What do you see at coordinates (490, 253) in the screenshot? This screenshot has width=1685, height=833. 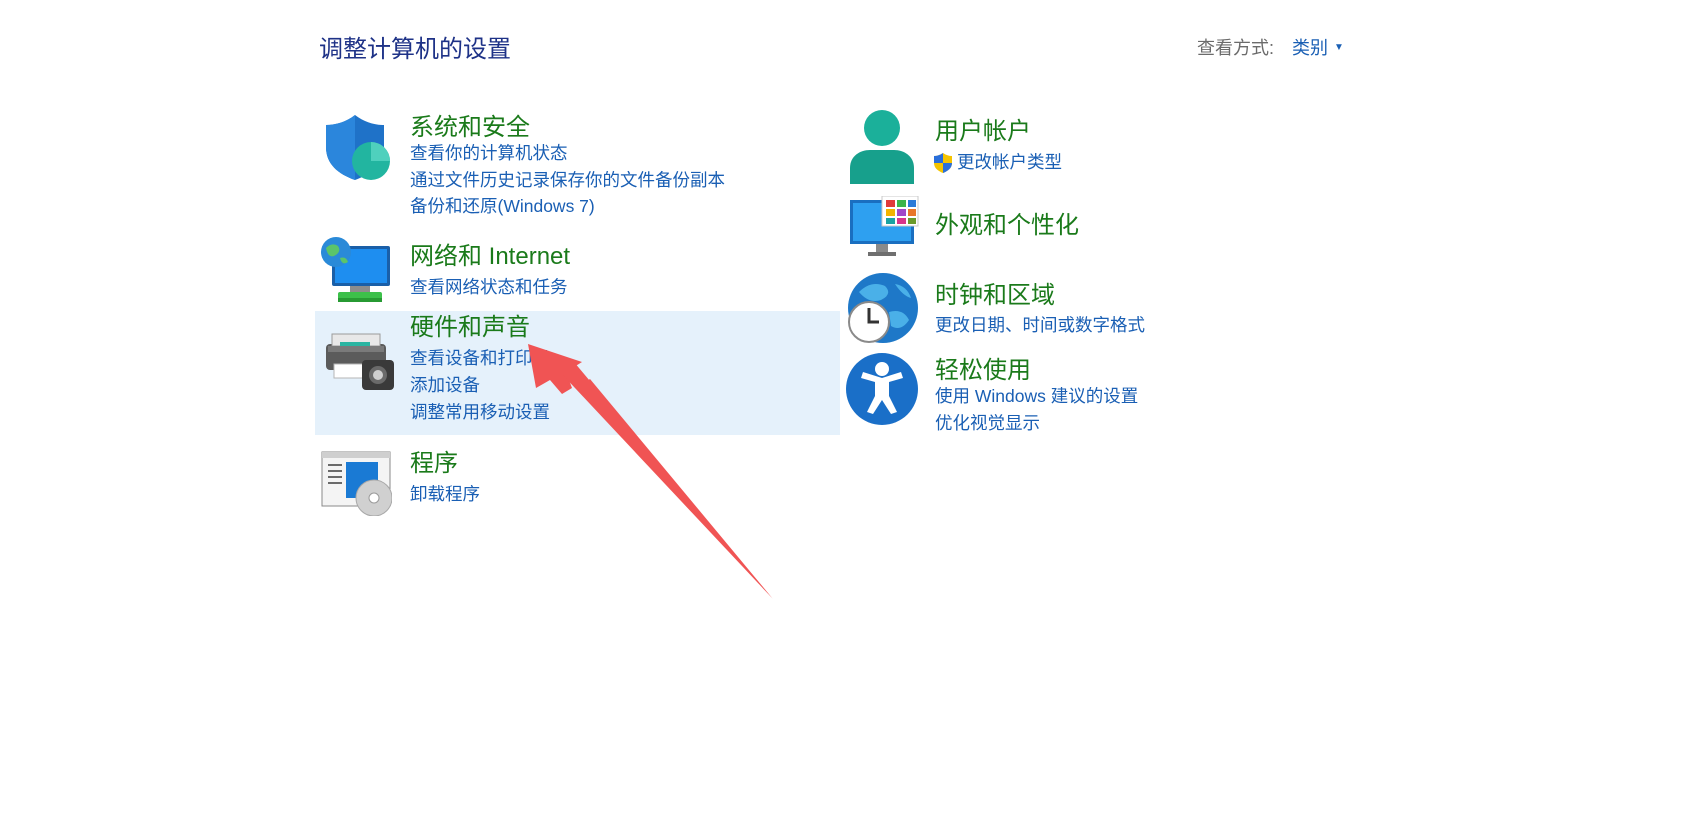 I see `category-title-network-internet: 网络和 Internet` at bounding box center [490, 253].